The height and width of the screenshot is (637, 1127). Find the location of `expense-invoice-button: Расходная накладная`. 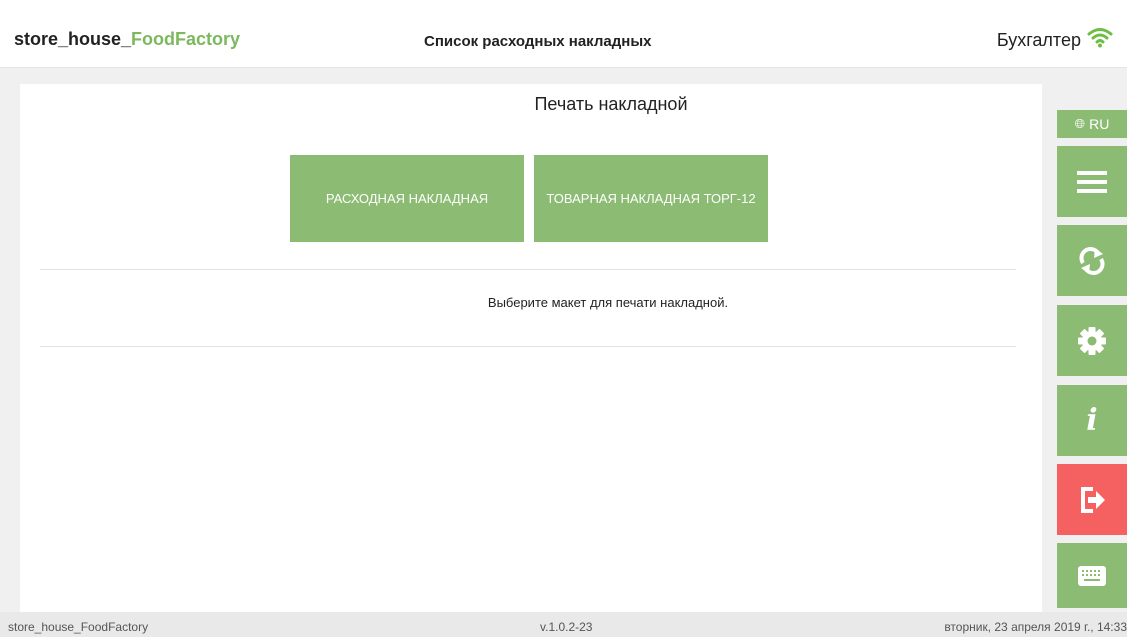

expense-invoice-button: Расходная накладная is located at coordinates (407, 198).